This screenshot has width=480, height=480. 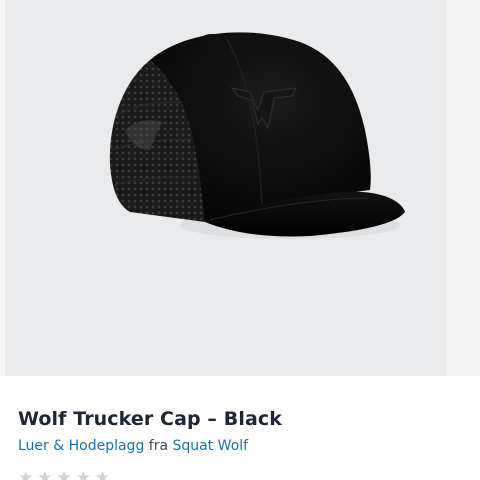 What do you see at coordinates (150, 419) in the screenshot?
I see `product-title: Wolf Trucker Cap – Black` at bounding box center [150, 419].